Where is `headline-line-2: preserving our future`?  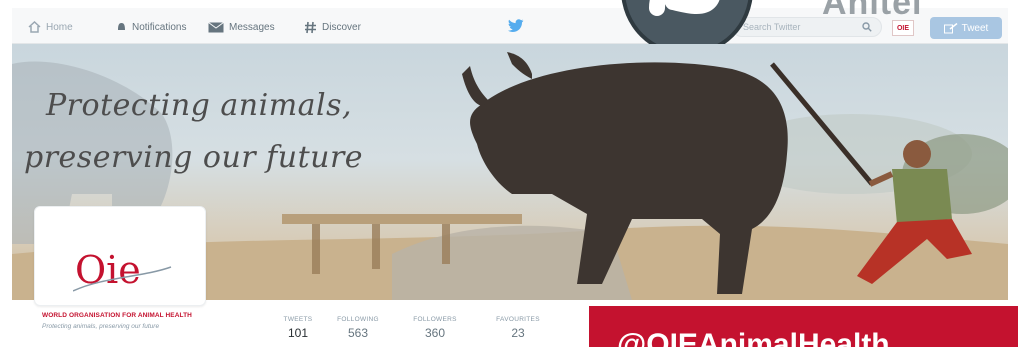
headline-line-2: preserving our future is located at coordinates (194, 157).